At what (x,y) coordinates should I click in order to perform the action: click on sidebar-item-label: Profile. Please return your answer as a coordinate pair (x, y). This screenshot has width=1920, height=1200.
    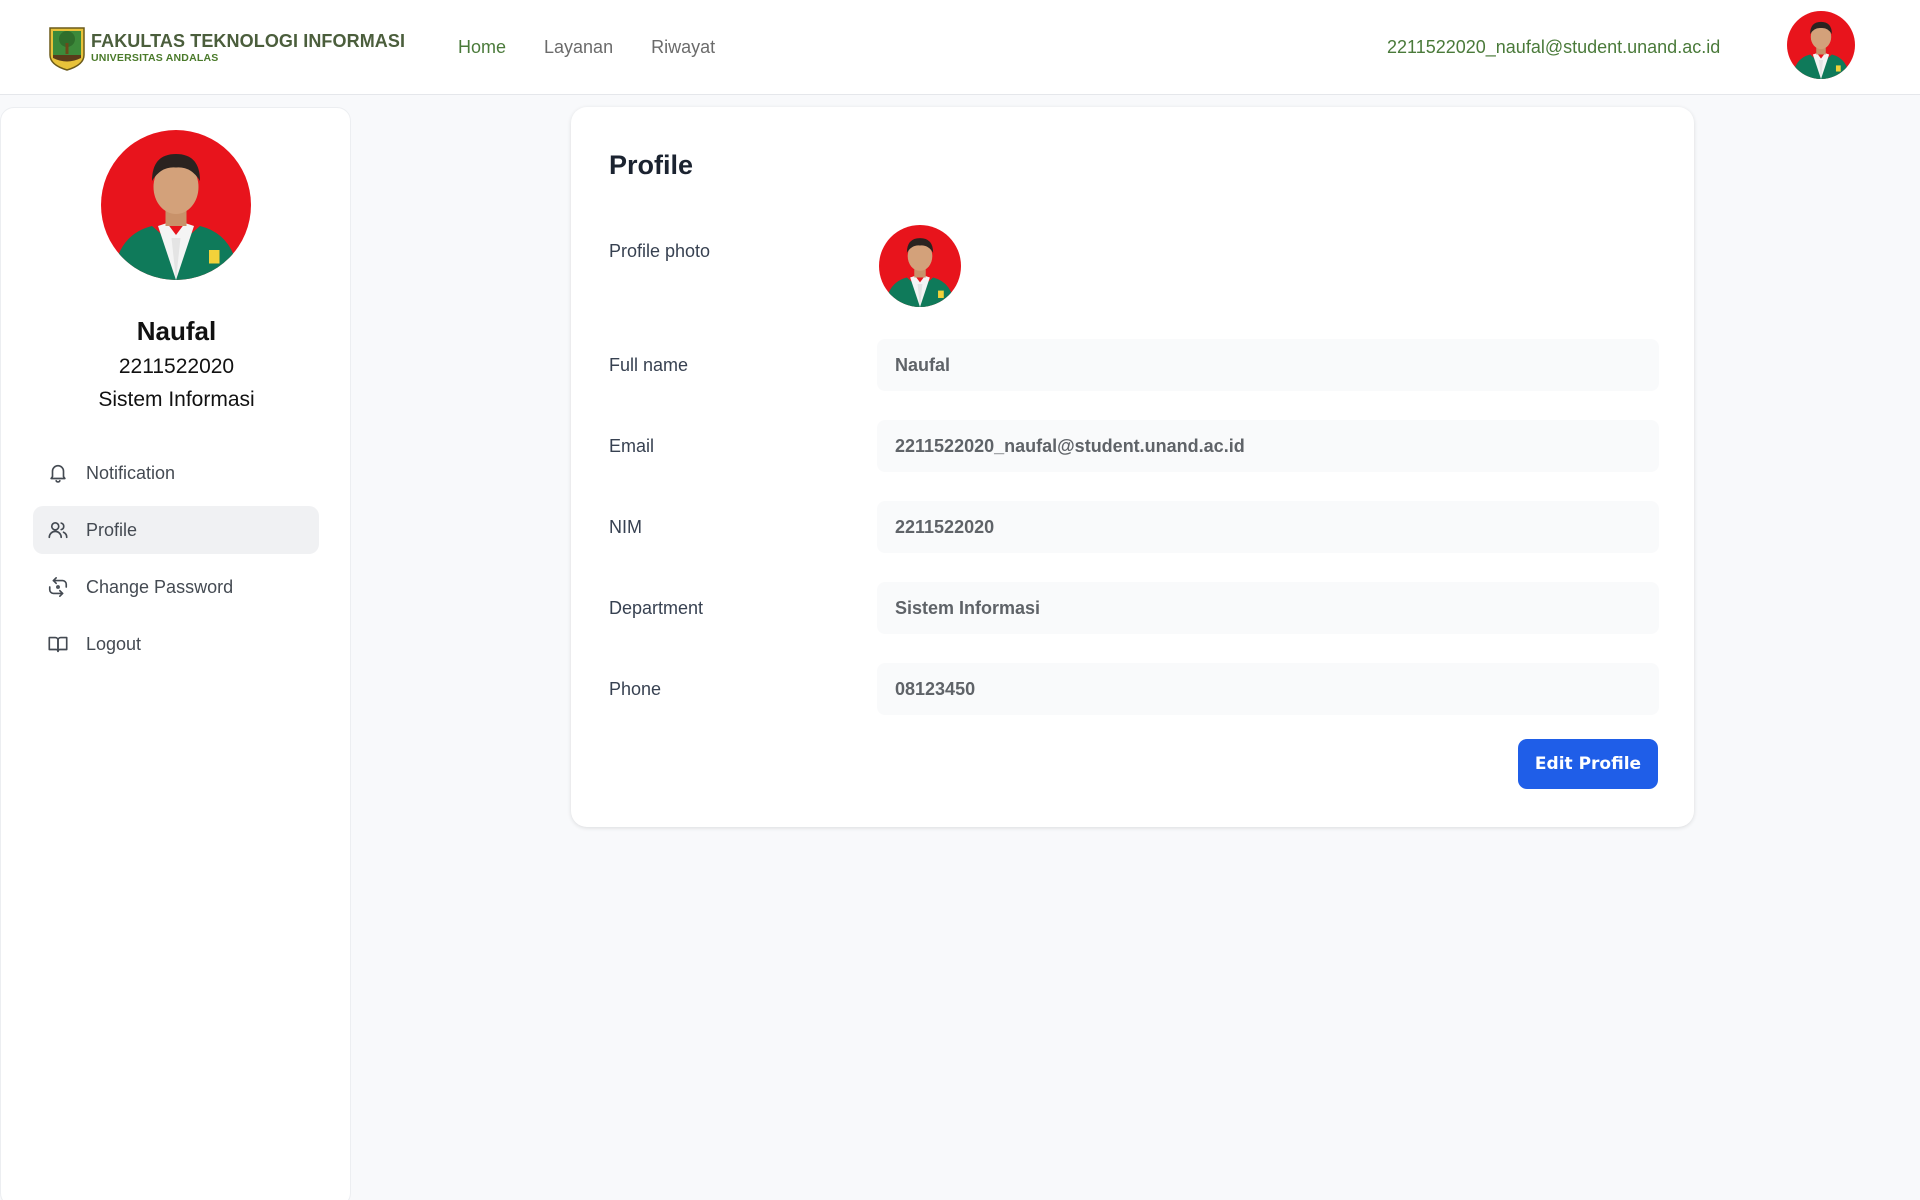
    Looking at the image, I should click on (112, 529).